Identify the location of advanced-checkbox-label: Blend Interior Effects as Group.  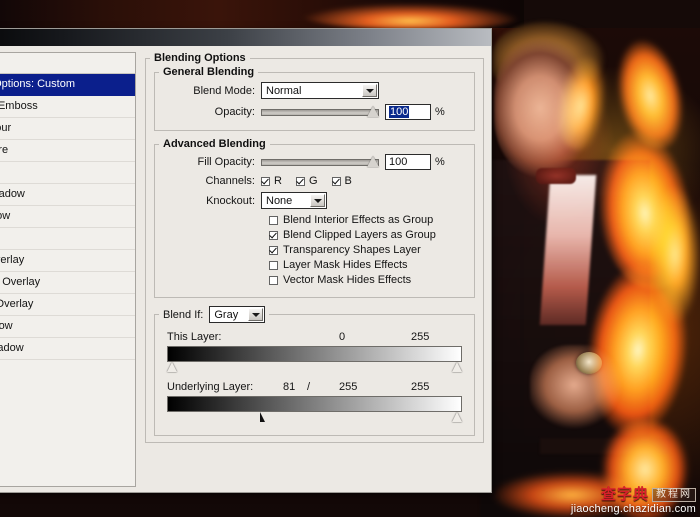
(358, 220).